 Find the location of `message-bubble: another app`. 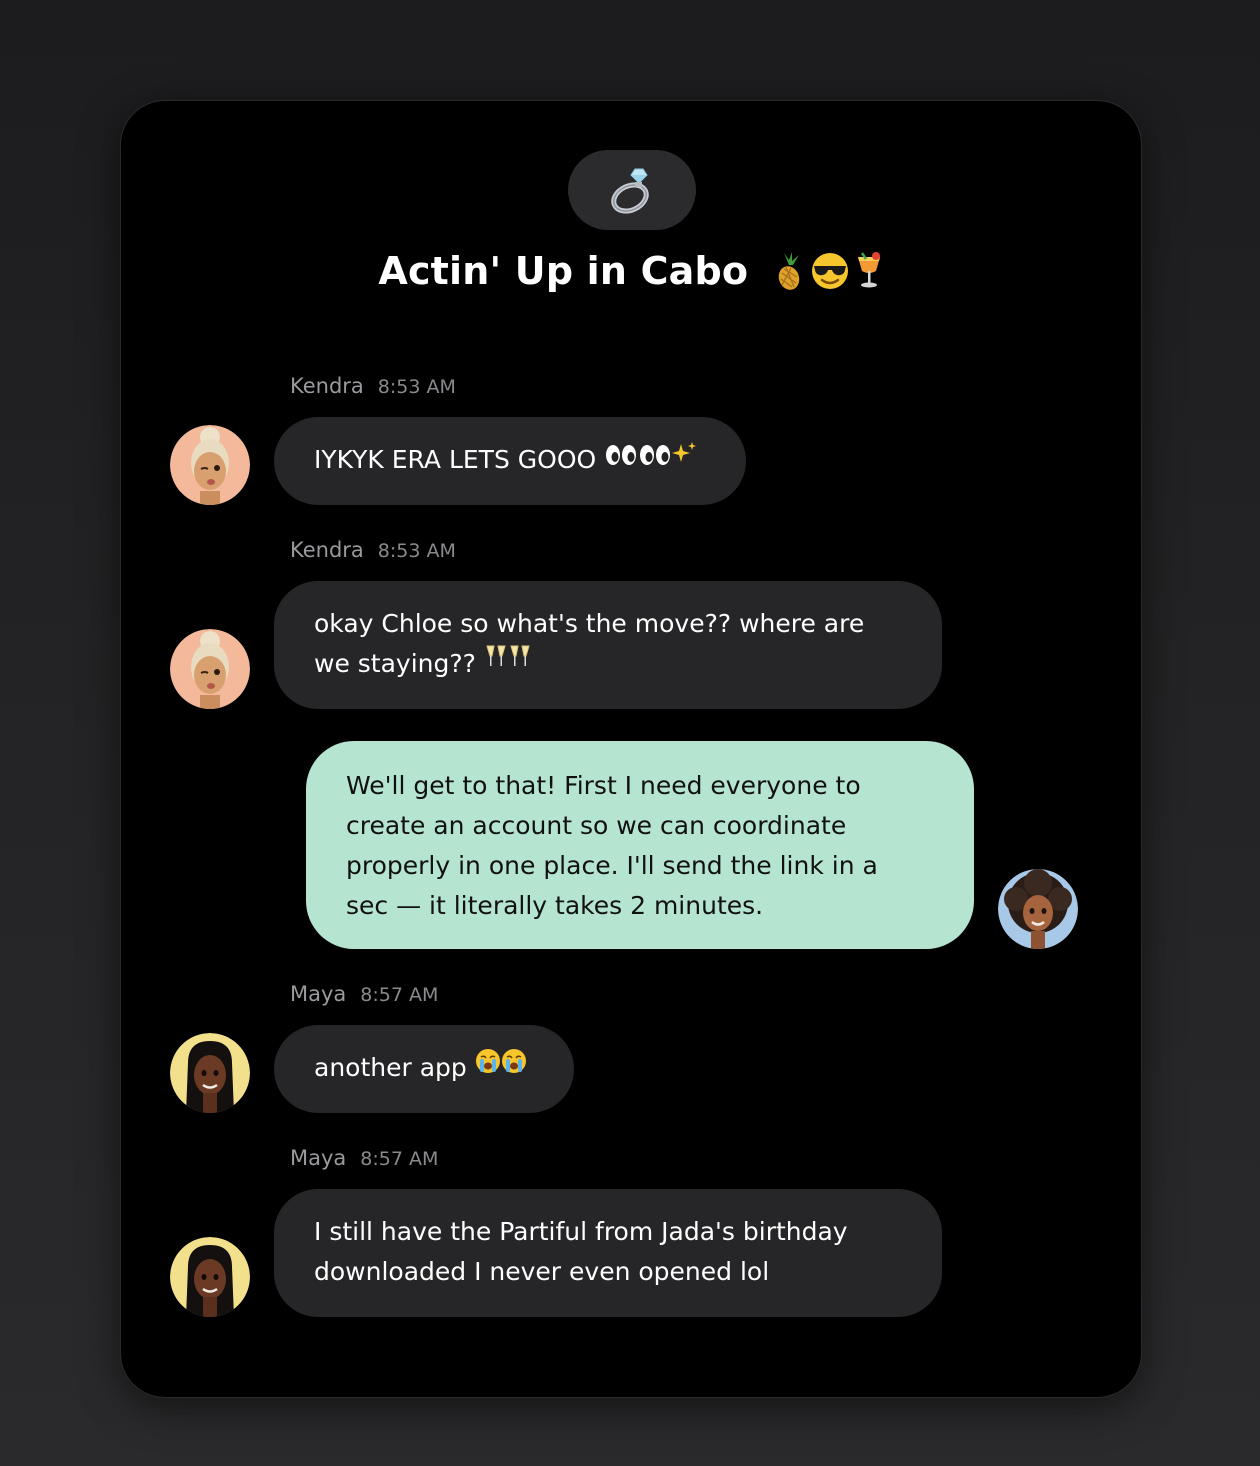

message-bubble: another app is located at coordinates (424, 1069).